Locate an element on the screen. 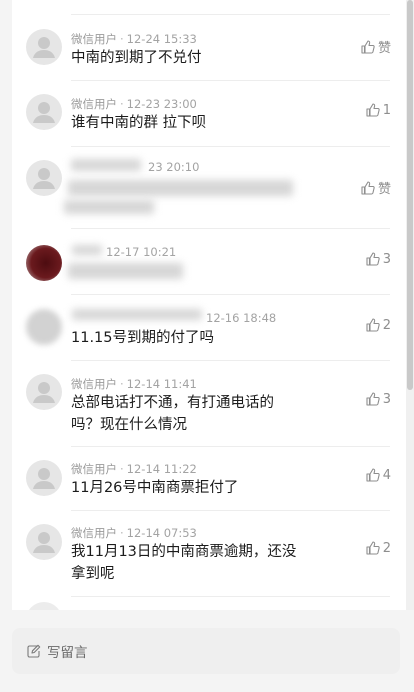 The height and width of the screenshot is (692, 414). comment-meta: 23 20:10 is located at coordinates (173, 167).